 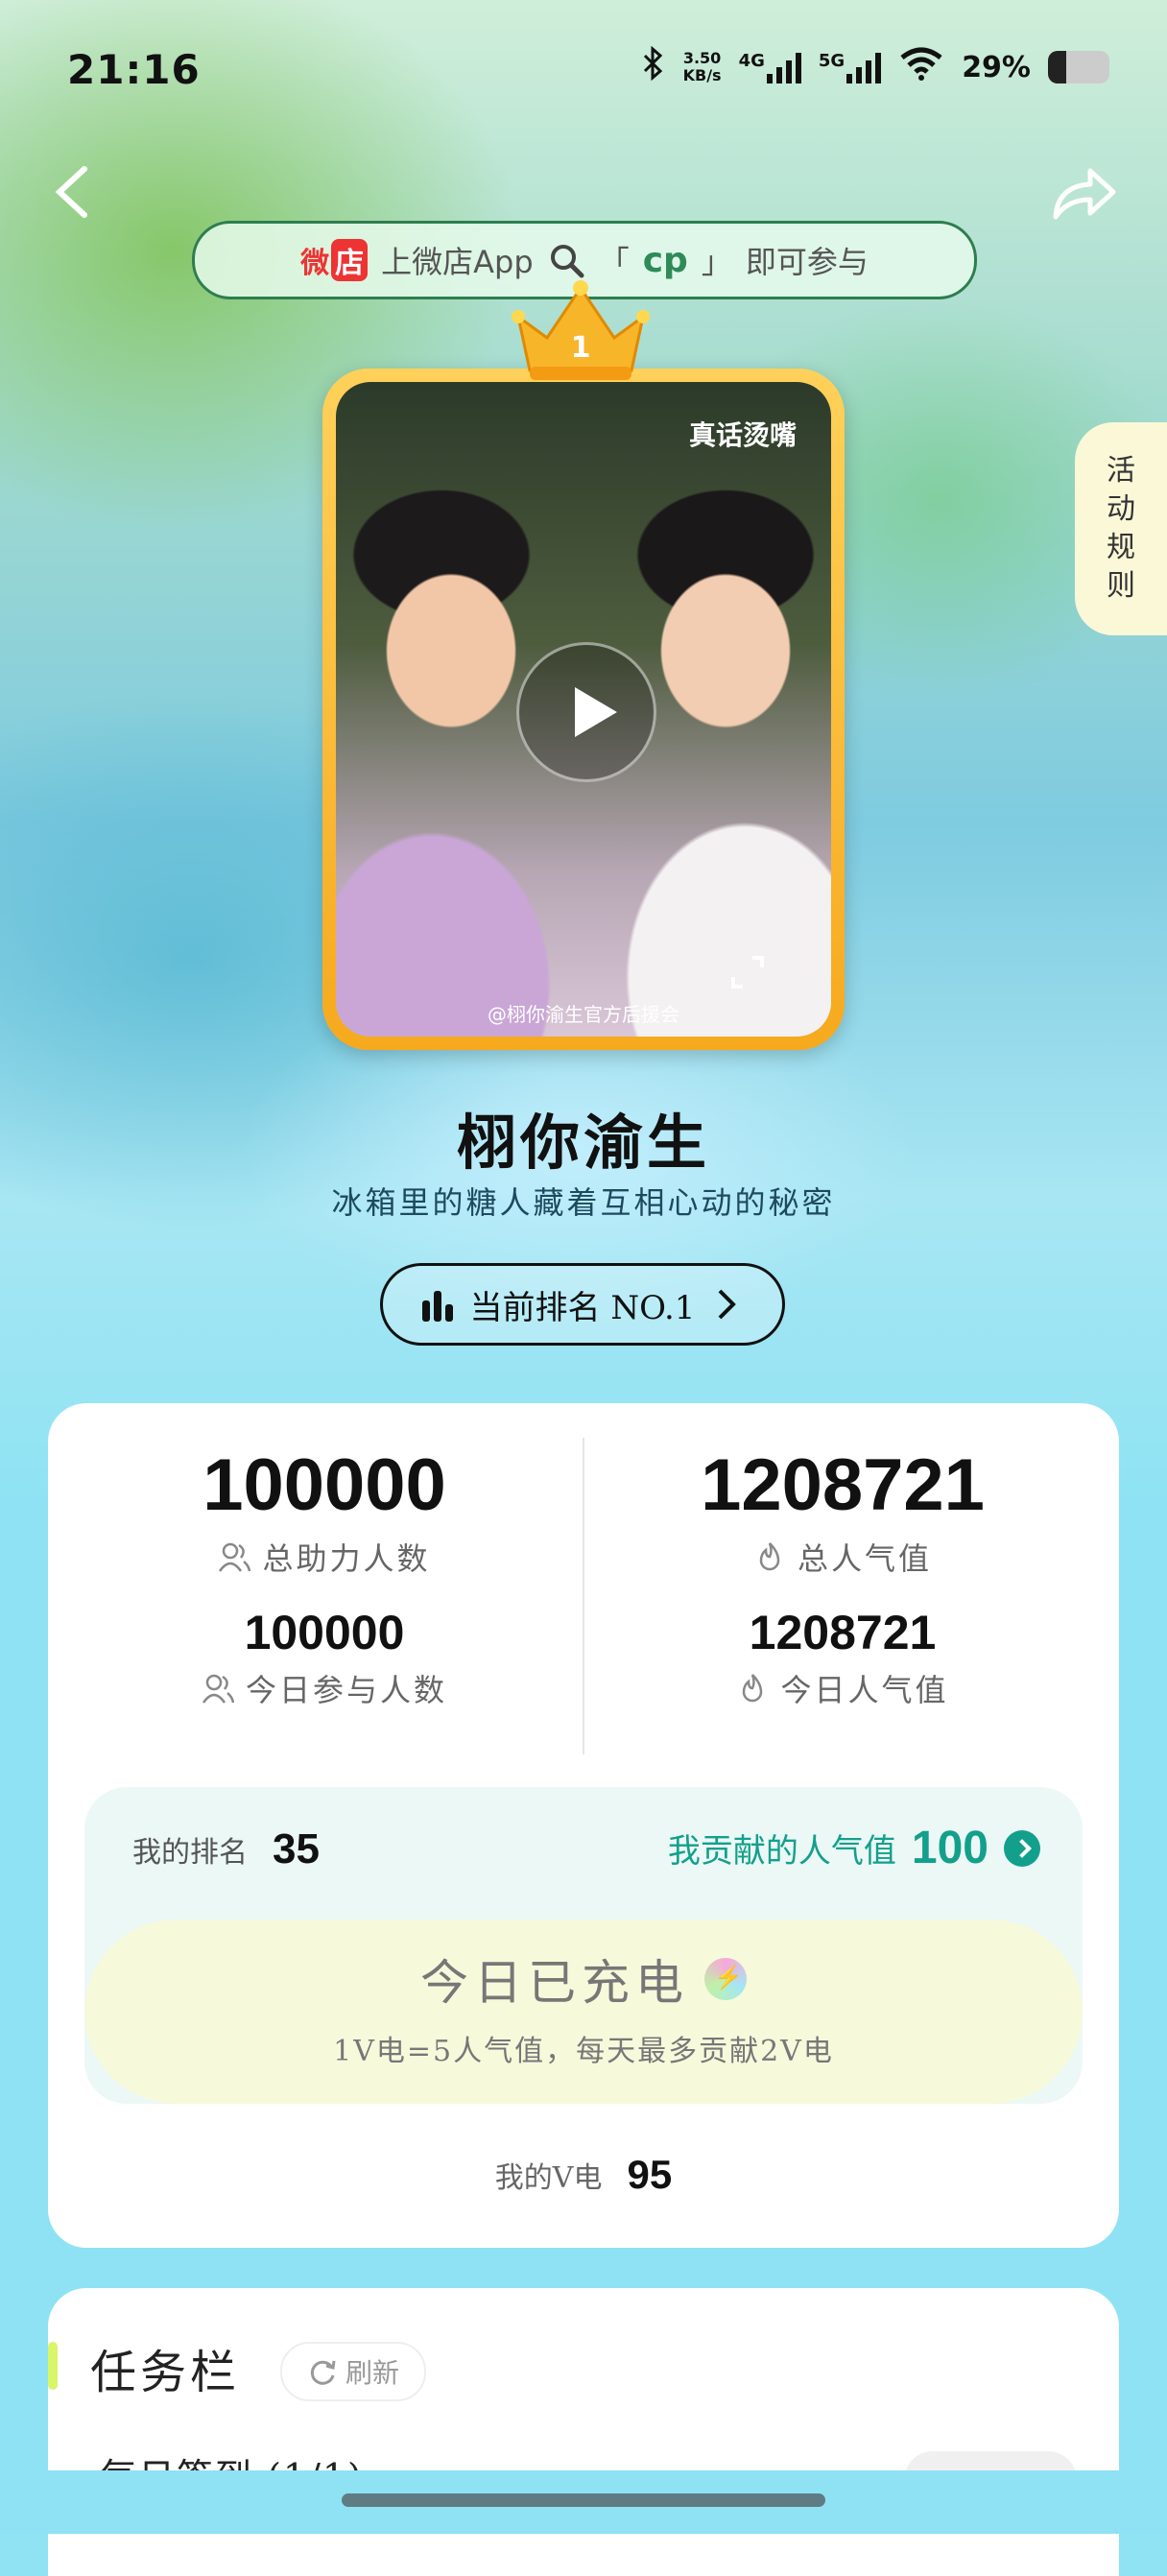 I want to click on stat-label-row: 今日参与人数, so click(x=324, y=1688).